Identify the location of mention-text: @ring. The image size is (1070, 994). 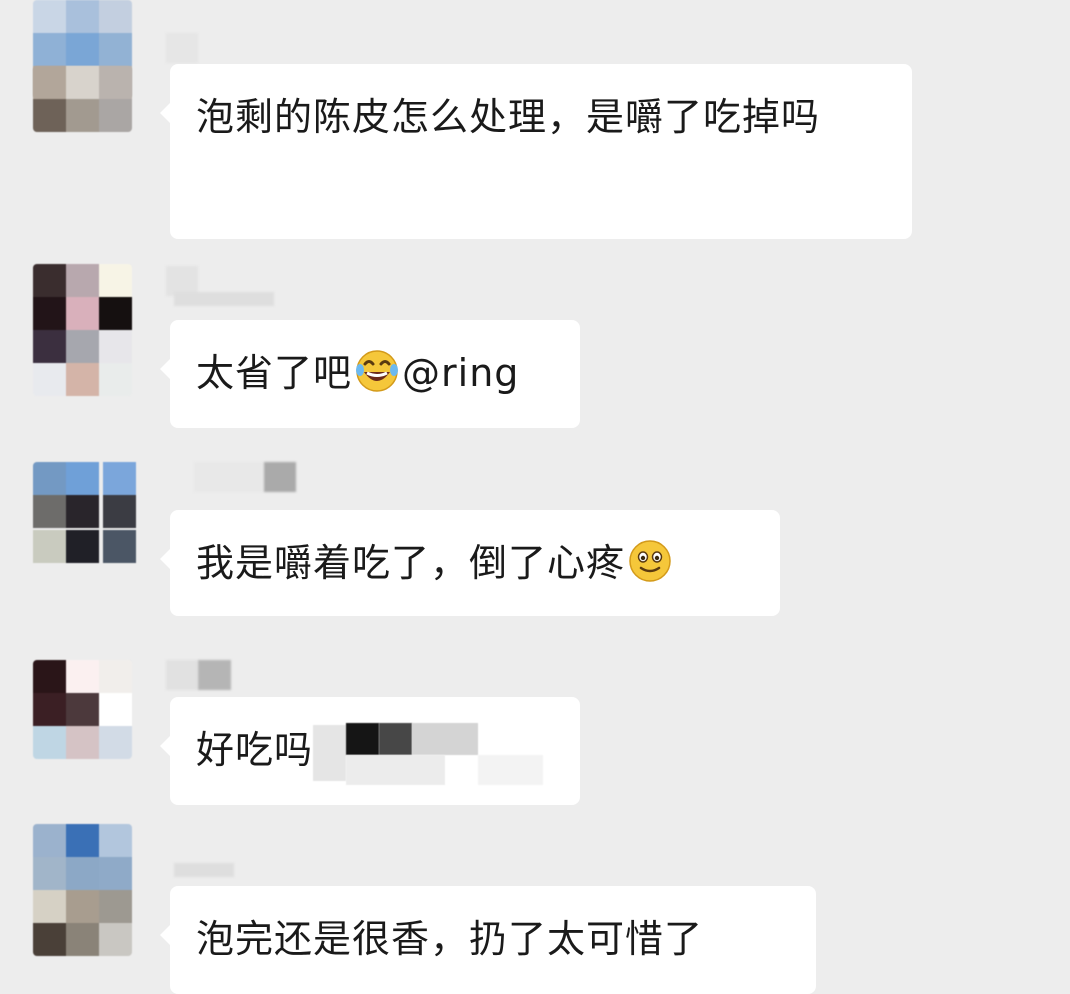
(460, 373).